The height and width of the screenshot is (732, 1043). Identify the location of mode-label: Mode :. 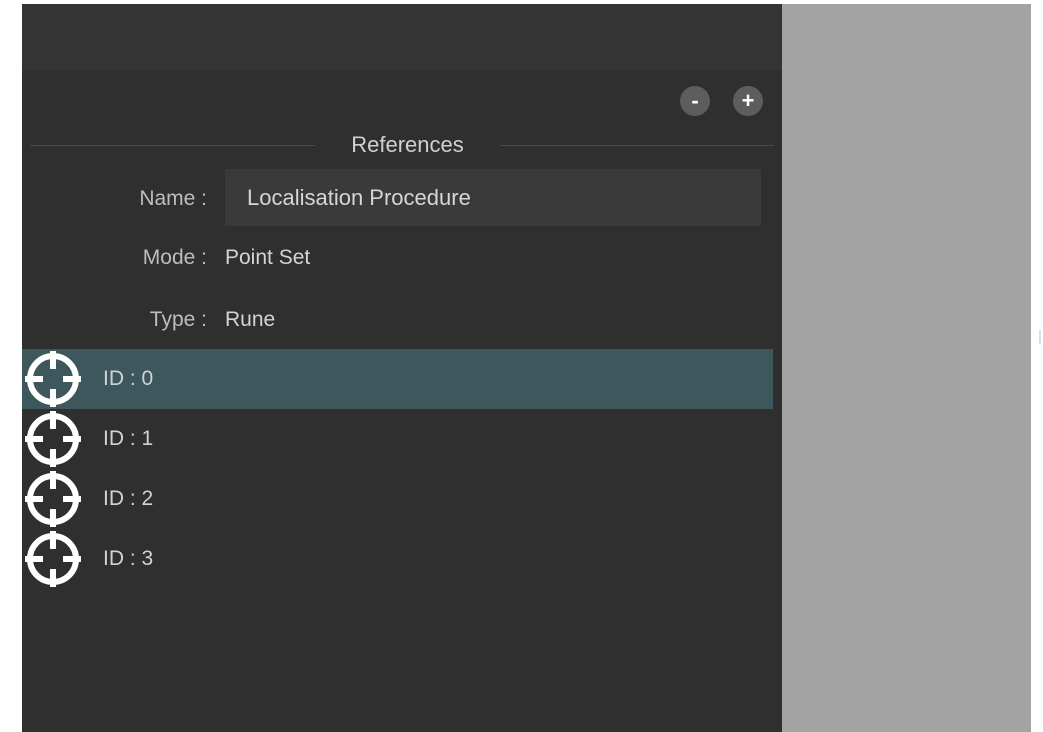
(174, 257).